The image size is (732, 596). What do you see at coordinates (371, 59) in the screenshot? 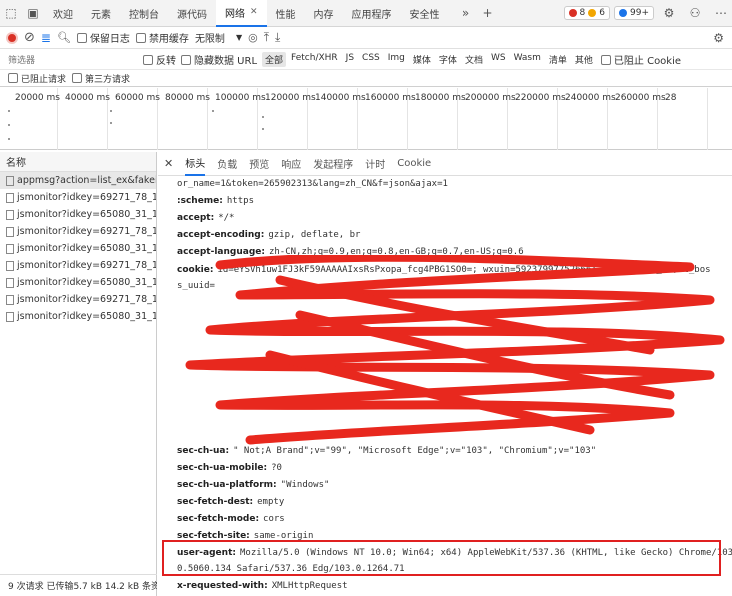
I see `type-filter-3: CSS` at bounding box center [371, 59].